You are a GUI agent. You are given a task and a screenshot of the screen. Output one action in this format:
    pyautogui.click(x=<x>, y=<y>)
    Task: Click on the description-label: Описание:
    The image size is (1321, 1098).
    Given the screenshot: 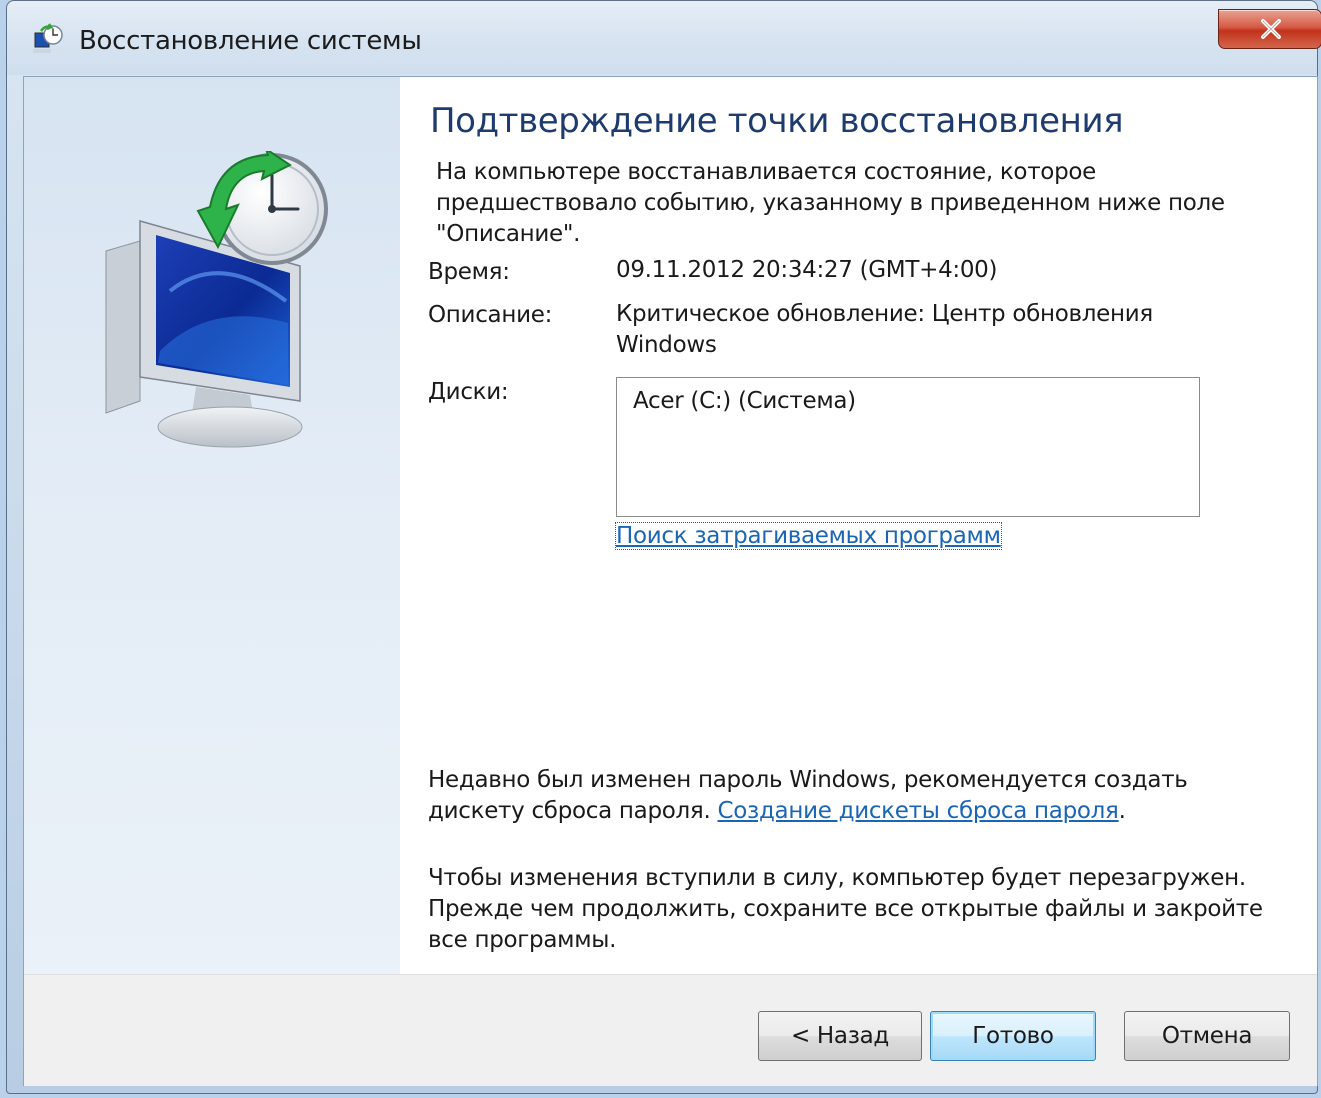 What is the action you would take?
    pyautogui.click(x=490, y=315)
    